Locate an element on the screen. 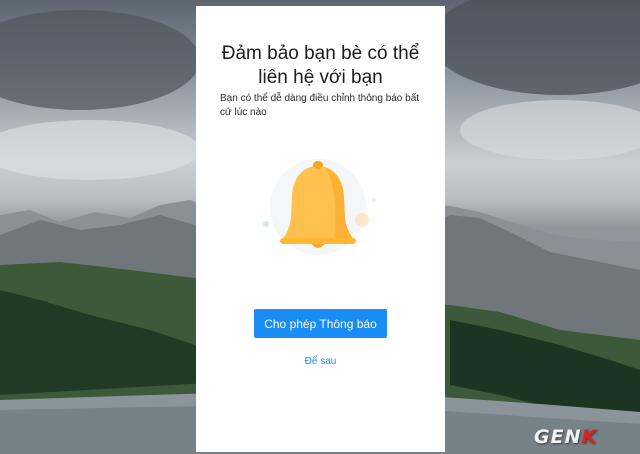 This screenshot has height=454, width=640. bell-icon is located at coordinates (319, 207).